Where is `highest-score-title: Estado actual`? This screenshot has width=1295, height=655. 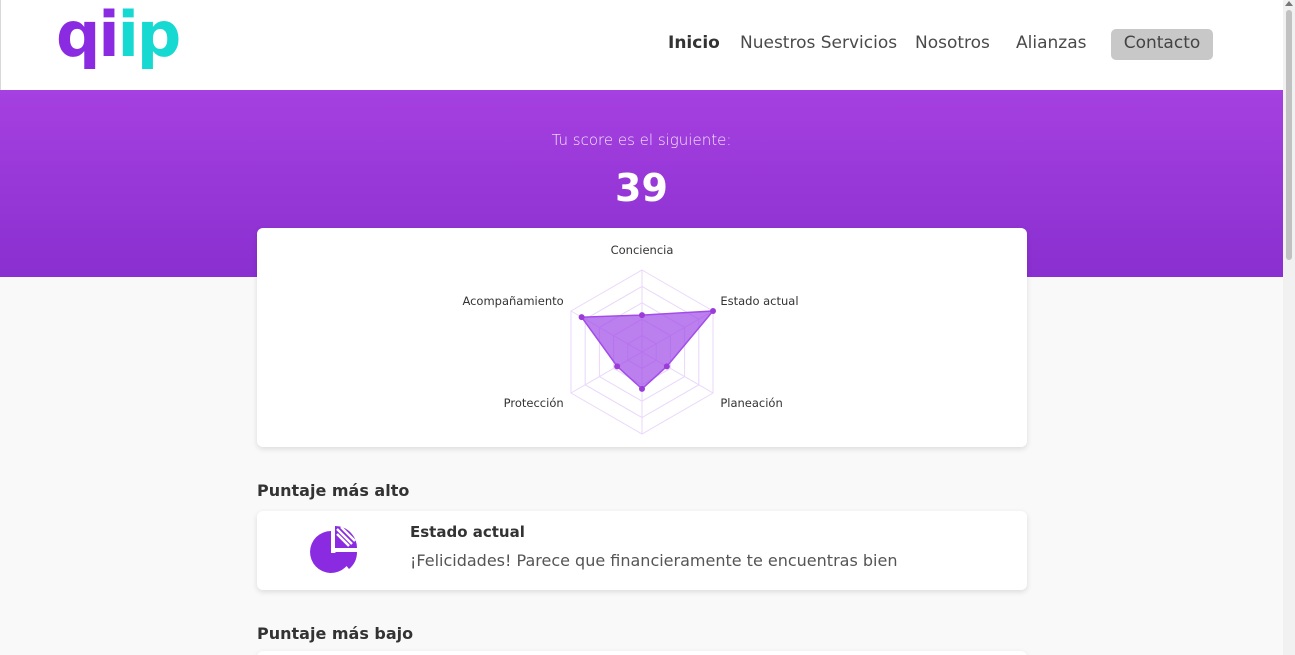
highest-score-title: Estado actual is located at coordinates (467, 532).